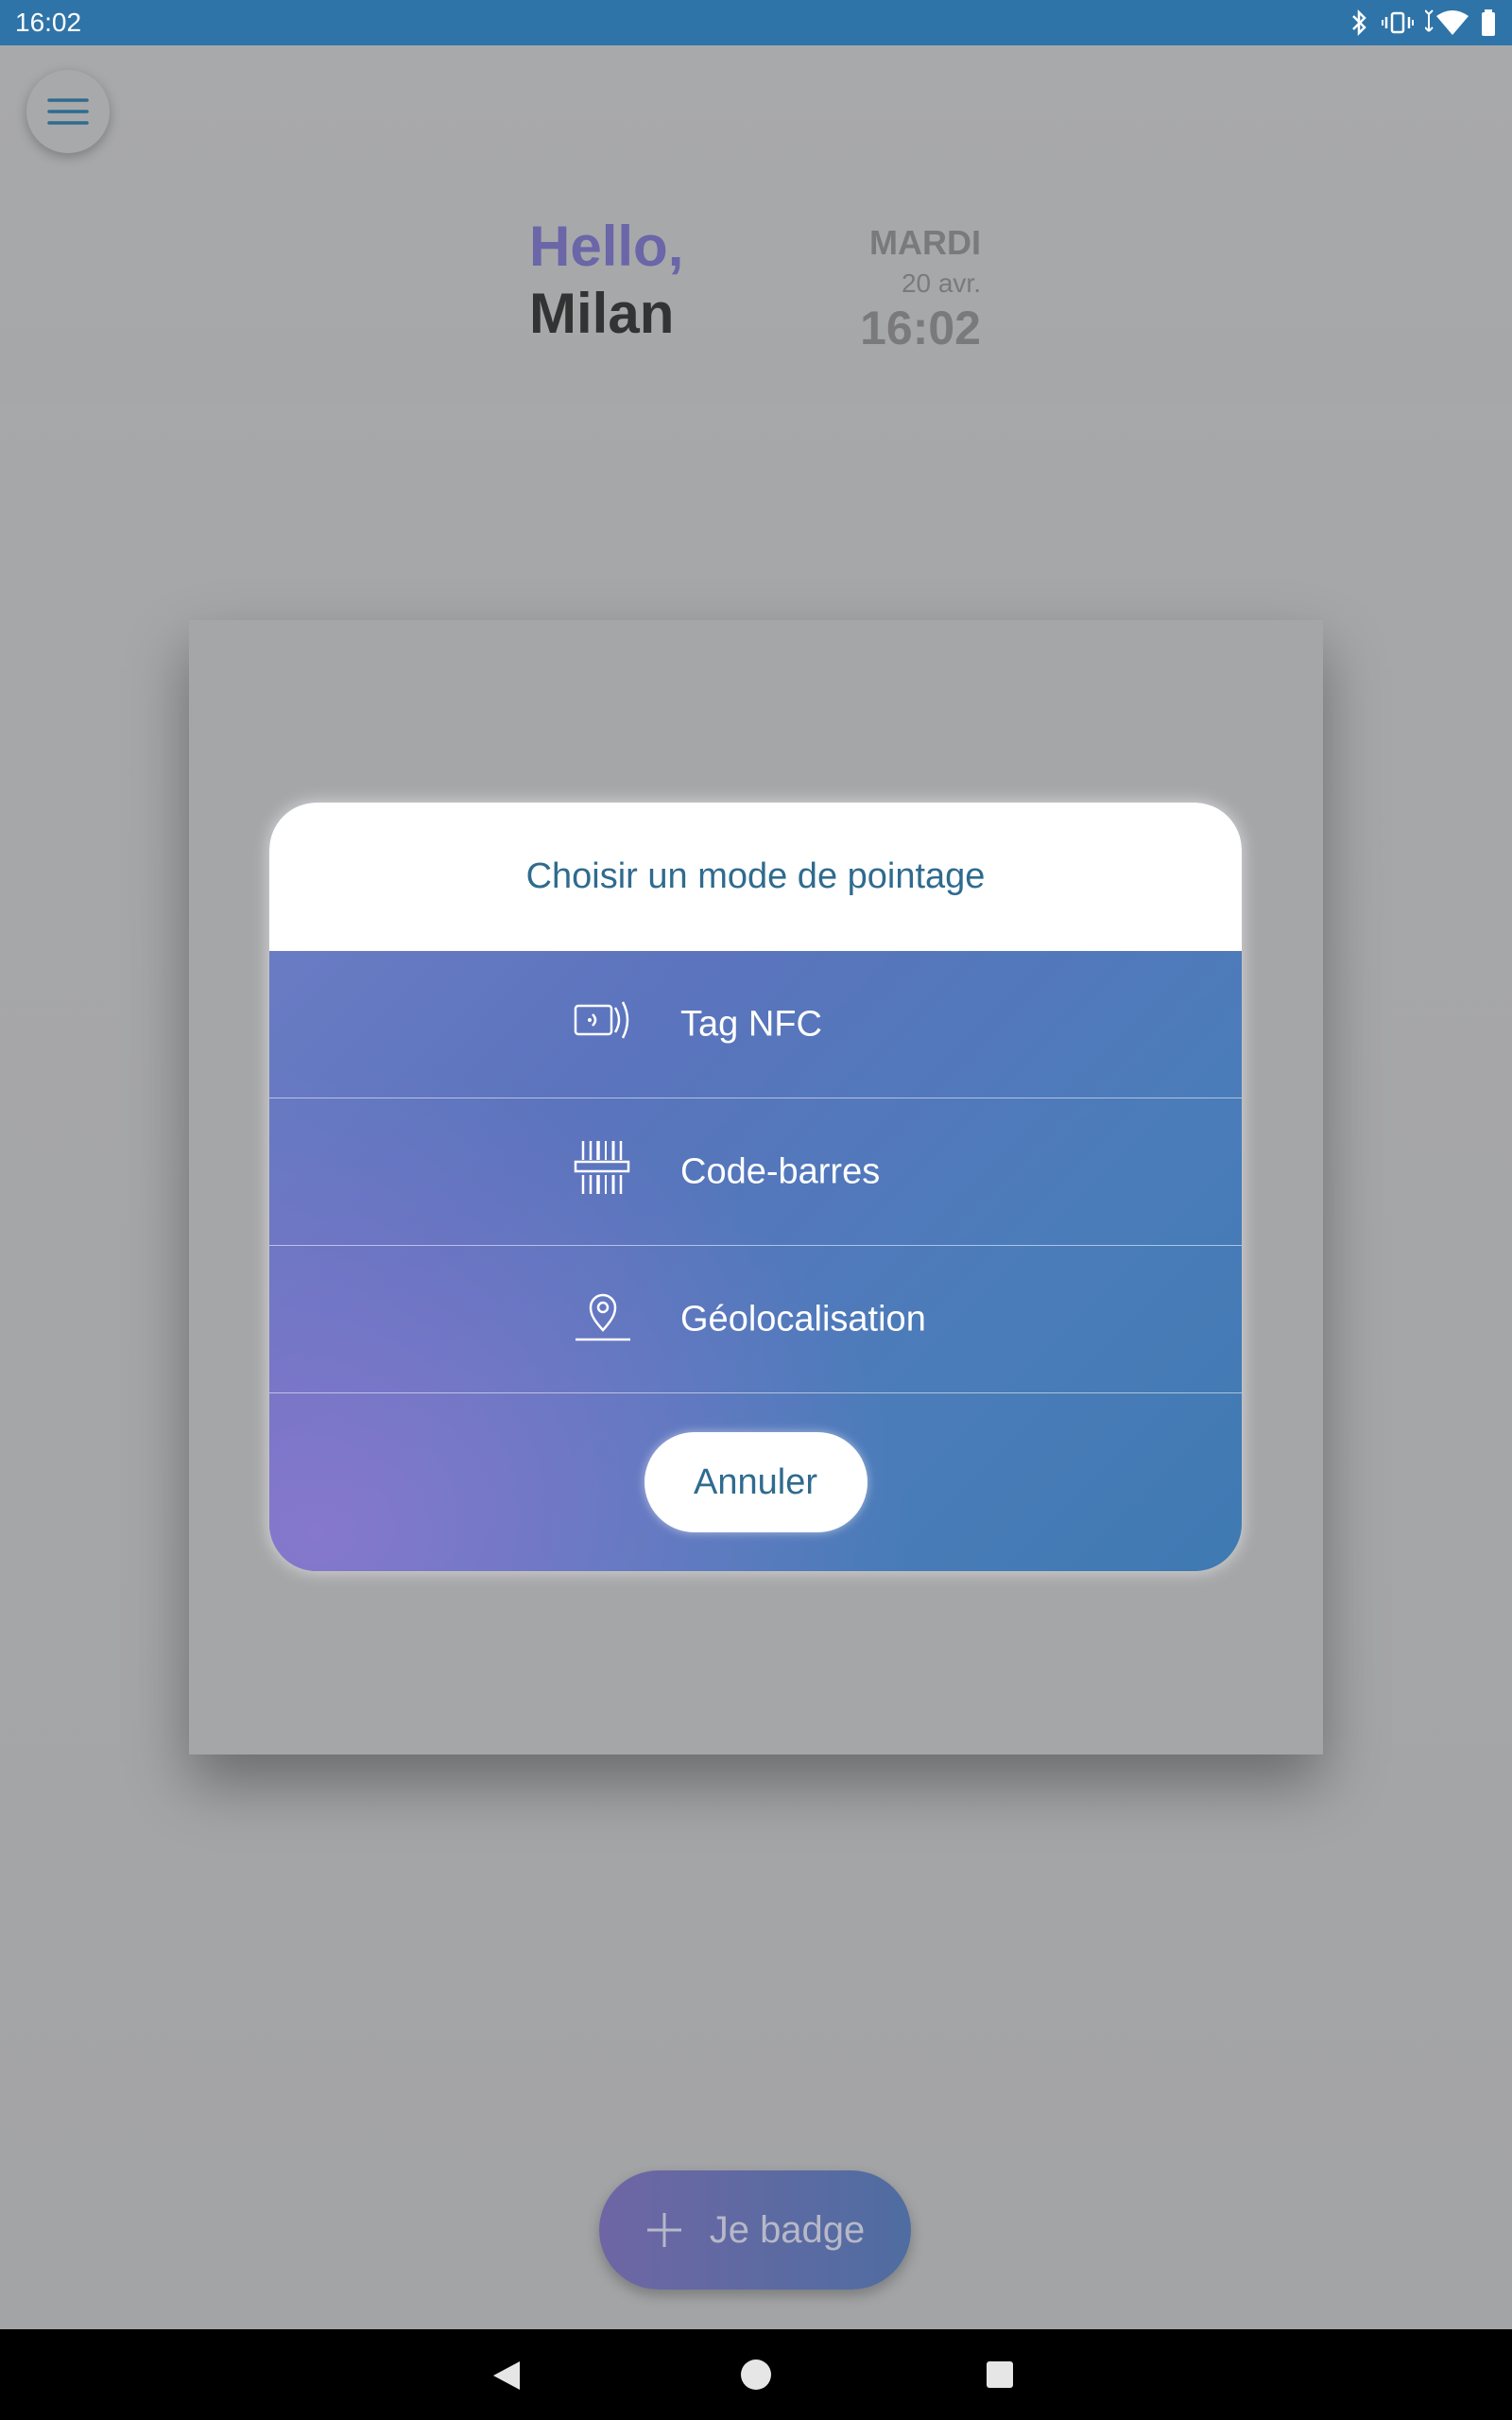 The image size is (1512, 2420). Describe the element at coordinates (780, 1171) in the screenshot. I see `option-label: Code-barres` at that location.